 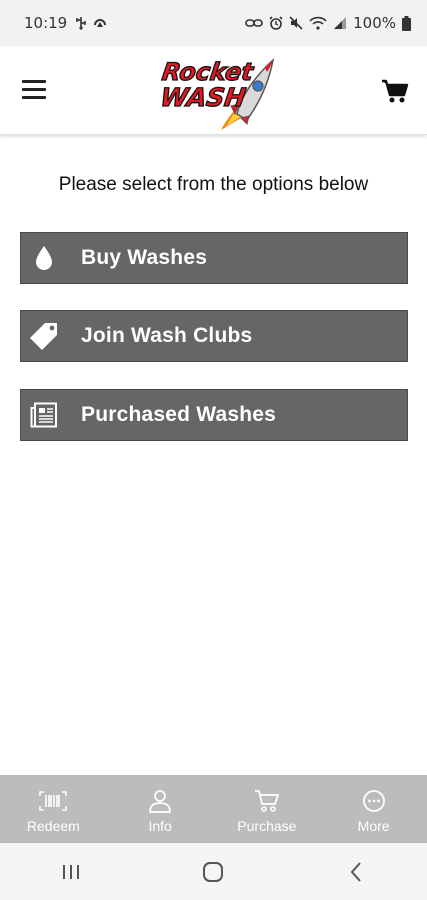 I want to click on tag-icon, so click(x=44, y=336).